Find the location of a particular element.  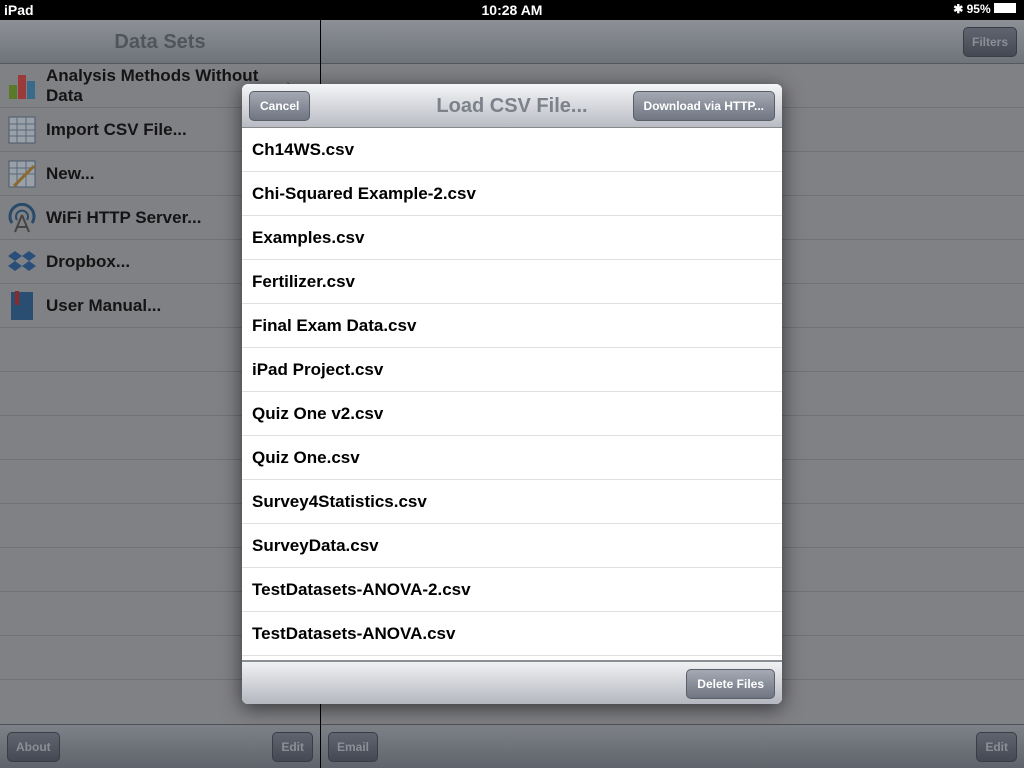

file-row: Quiz One.csv is located at coordinates (512, 458).